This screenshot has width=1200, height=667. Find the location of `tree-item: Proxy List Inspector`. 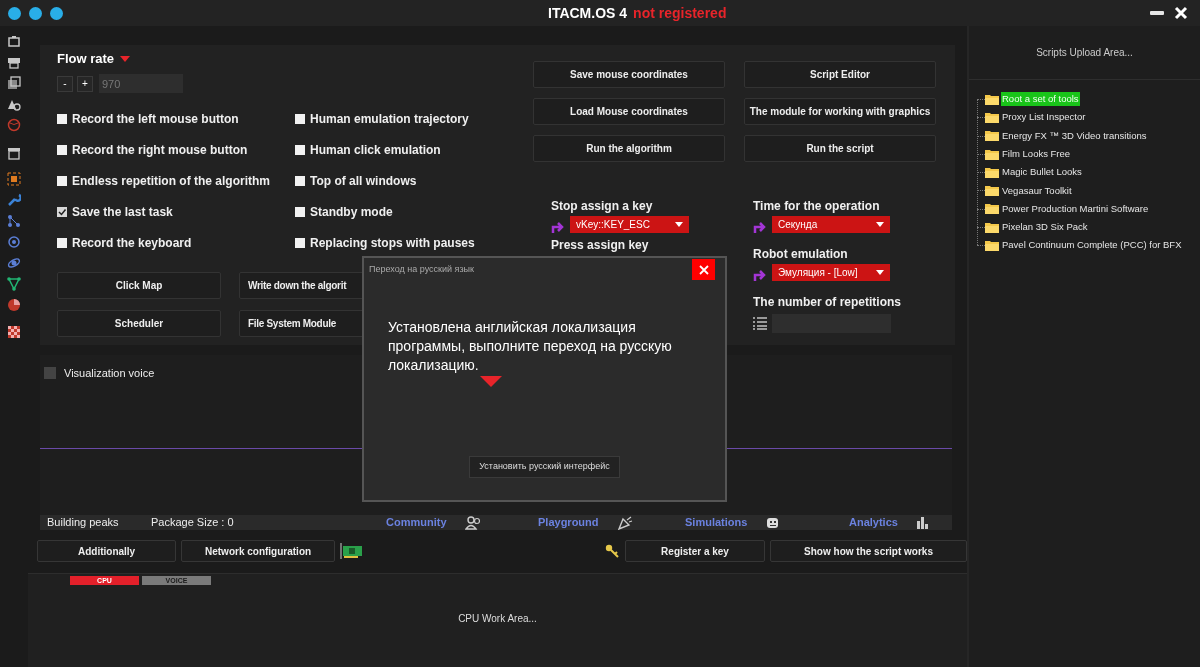

tree-item: Proxy List Inspector is located at coordinates (1044, 117).